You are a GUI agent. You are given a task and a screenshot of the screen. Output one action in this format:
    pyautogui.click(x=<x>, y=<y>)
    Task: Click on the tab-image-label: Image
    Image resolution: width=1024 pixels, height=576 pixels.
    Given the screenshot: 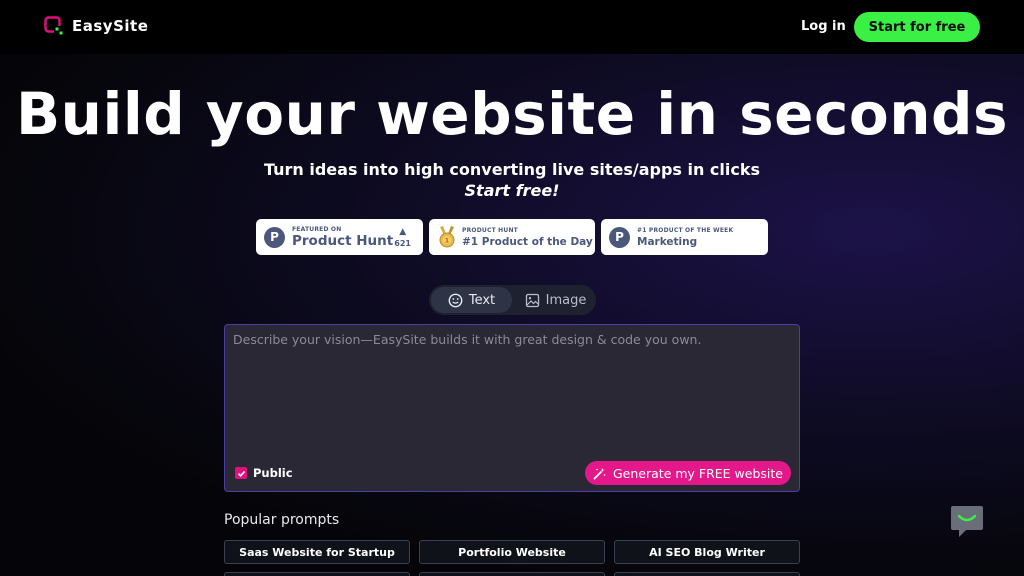 What is the action you would take?
    pyautogui.click(x=566, y=300)
    